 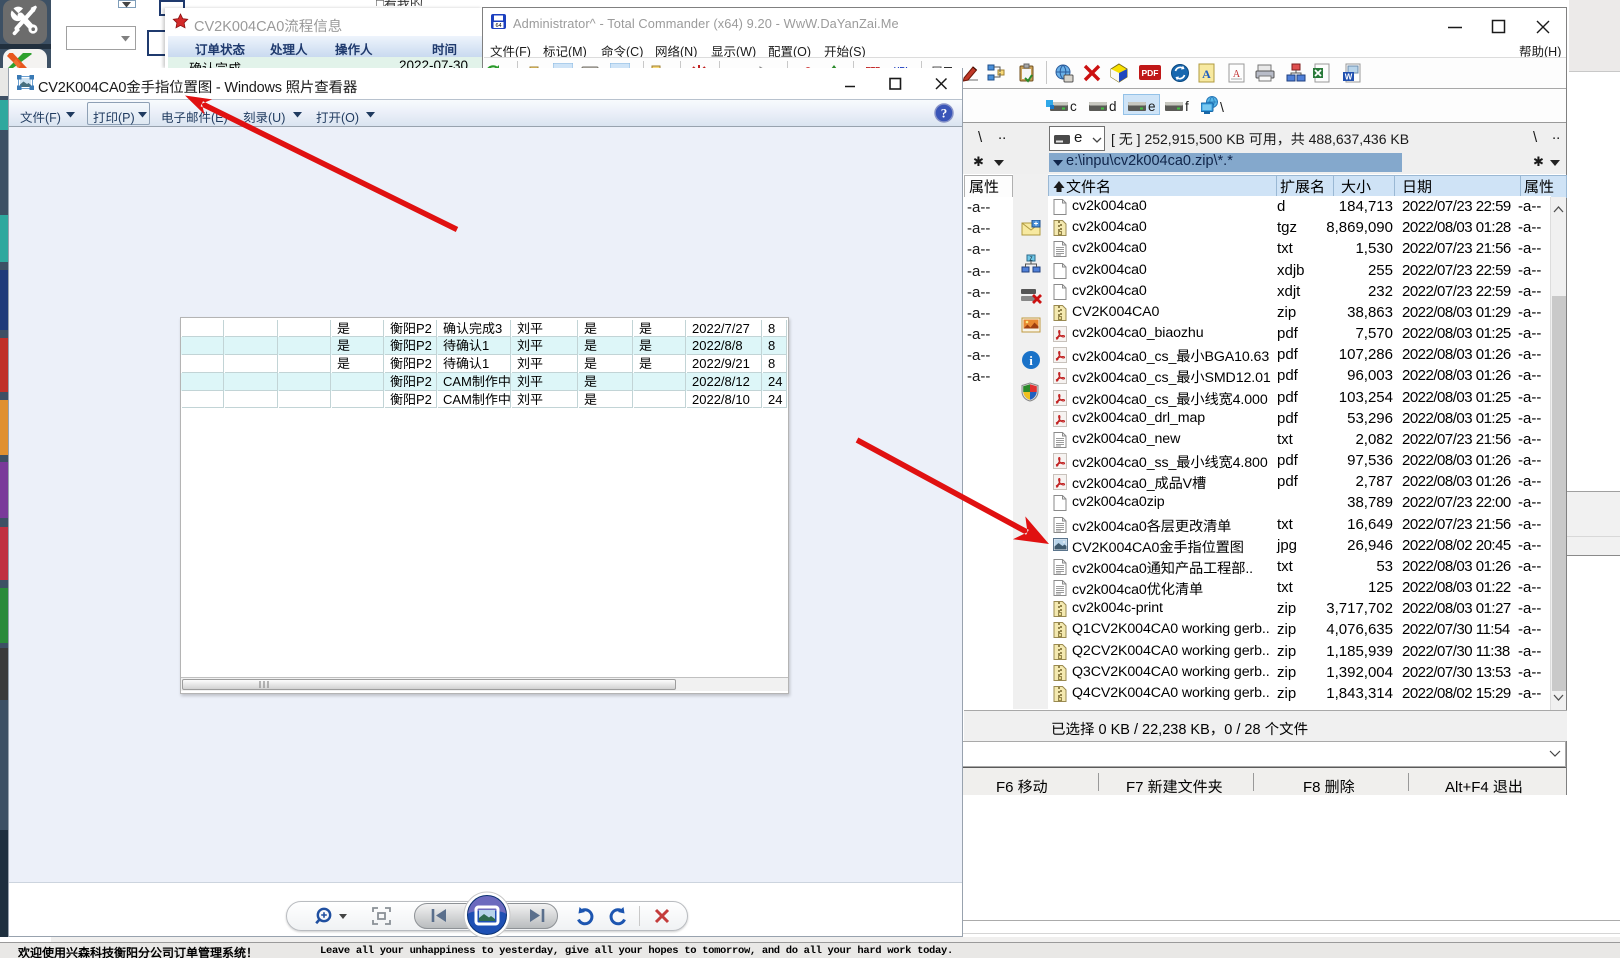 What do you see at coordinates (1150, 73) in the screenshot?
I see `svg-text: PDF` at bounding box center [1150, 73].